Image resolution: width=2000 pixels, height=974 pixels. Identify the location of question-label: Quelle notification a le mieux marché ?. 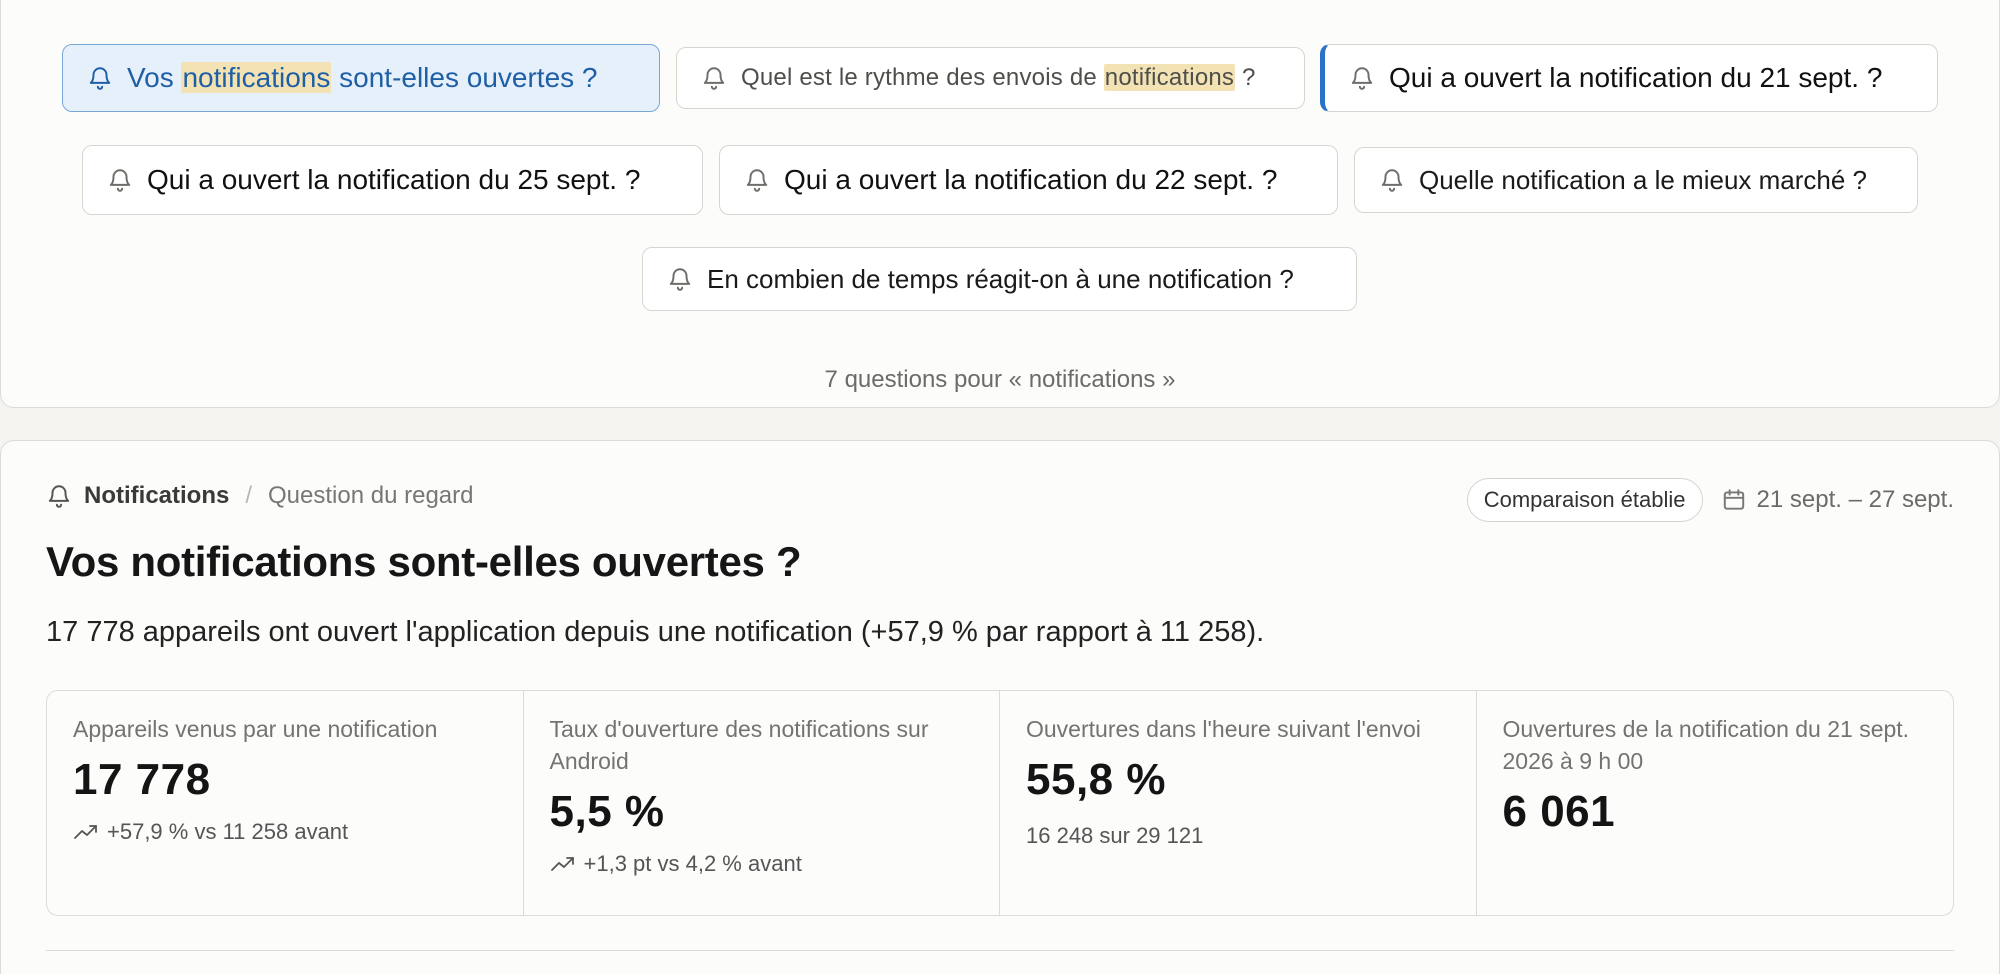
(1643, 179).